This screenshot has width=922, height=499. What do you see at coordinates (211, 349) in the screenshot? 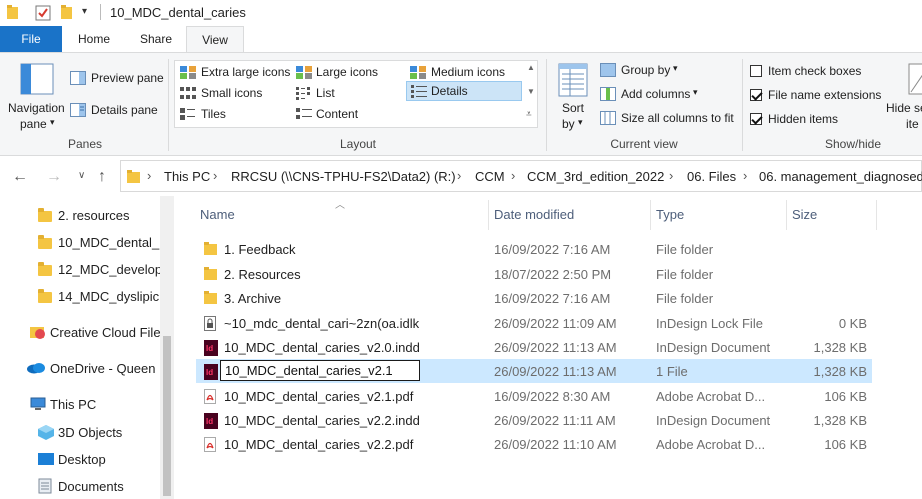
I see `indesign-icon: Id` at bounding box center [211, 349].